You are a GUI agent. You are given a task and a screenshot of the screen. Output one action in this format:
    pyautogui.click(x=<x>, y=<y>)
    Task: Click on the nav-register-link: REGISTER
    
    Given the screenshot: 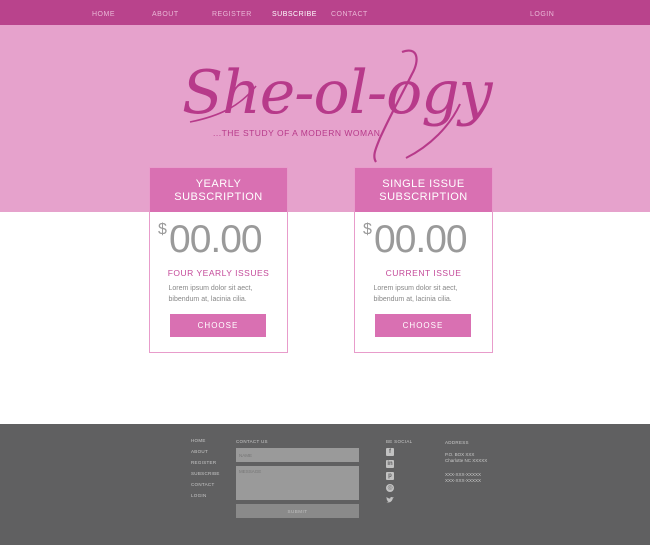 What is the action you would take?
    pyautogui.click(x=232, y=14)
    